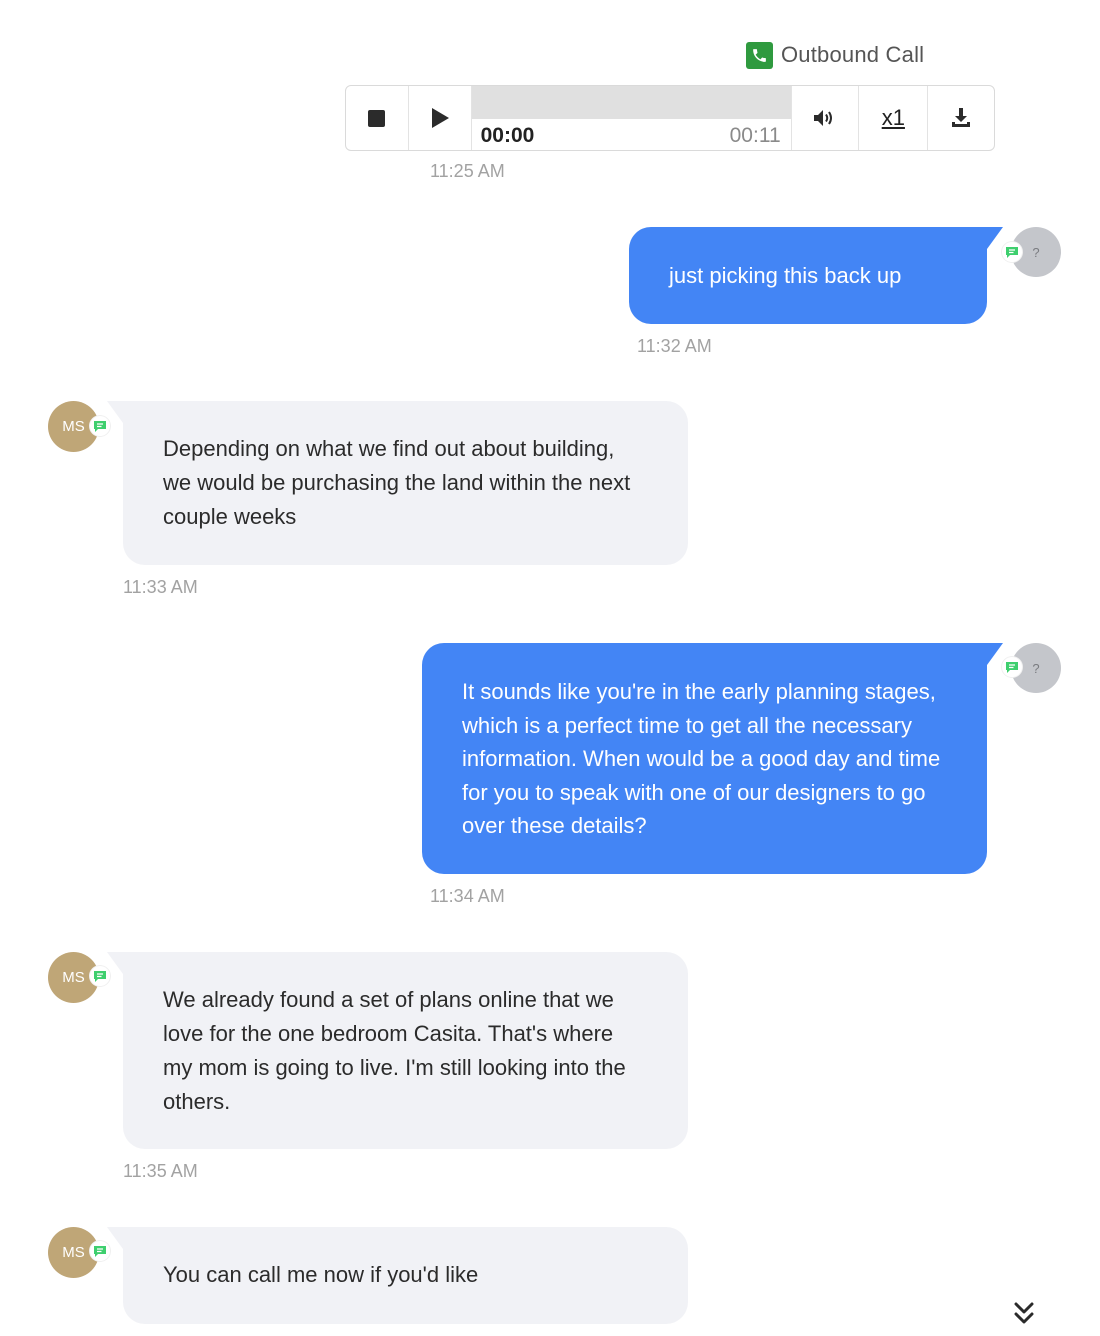  What do you see at coordinates (321, 1274) in the screenshot?
I see `message-text: You can call me now if you'd like` at bounding box center [321, 1274].